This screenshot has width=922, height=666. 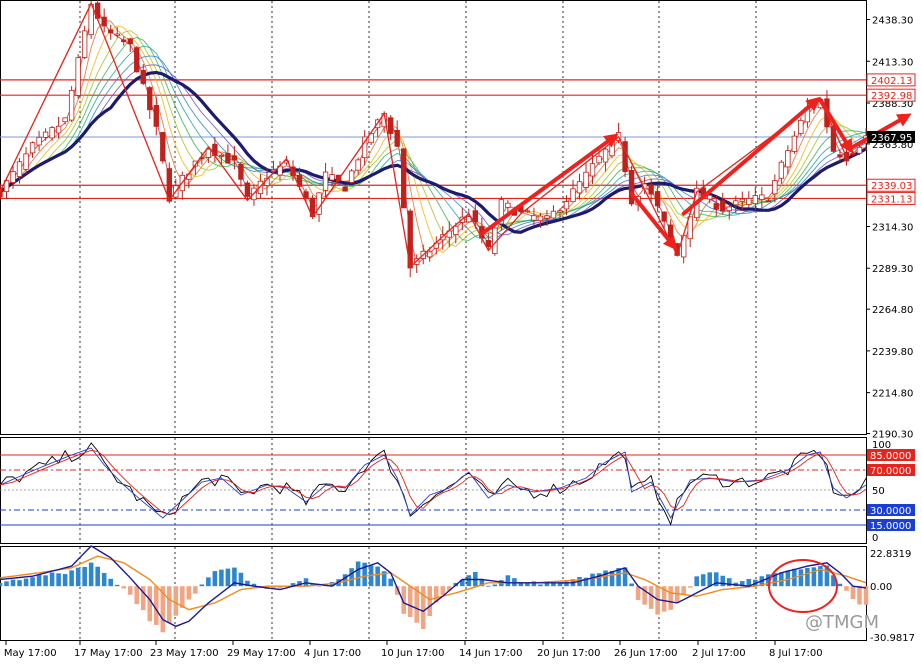 I want to click on level-price-label: 2331.13, so click(x=891, y=199).